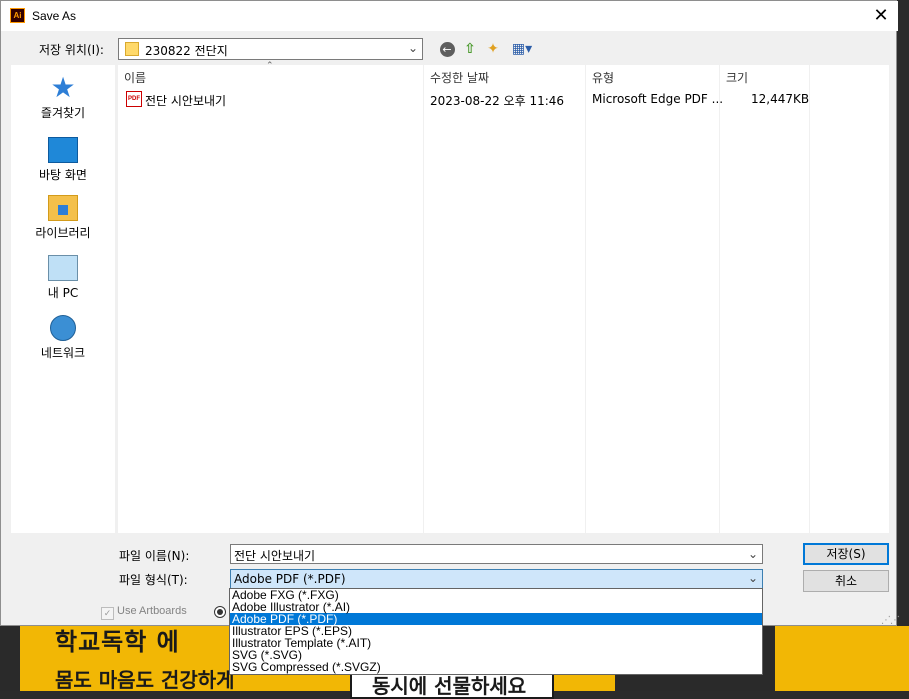 This screenshot has height=699, width=909. Describe the element at coordinates (185, 100) in the screenshot. I see `file-name-cell: 전단 시안보내기` at that location.